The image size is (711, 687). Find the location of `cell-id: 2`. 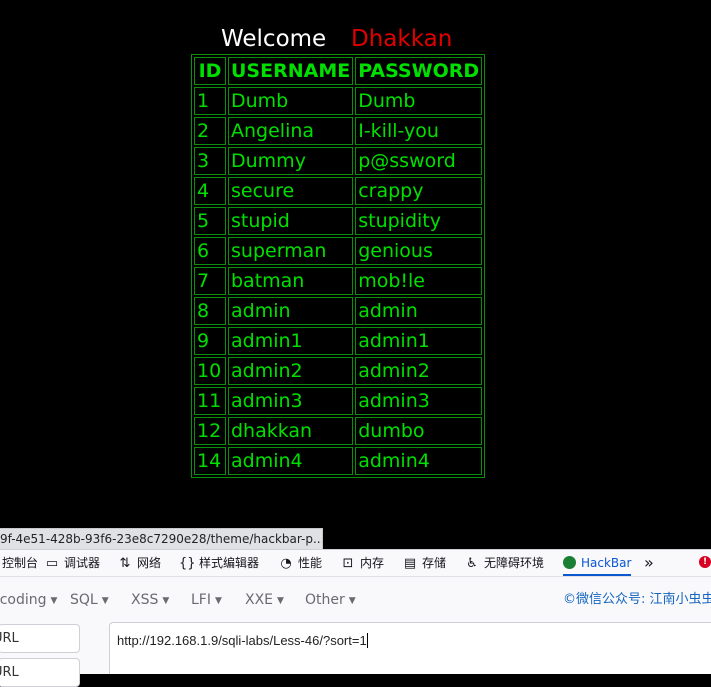

cell-id: 2 is located at coordinates (210, 131).